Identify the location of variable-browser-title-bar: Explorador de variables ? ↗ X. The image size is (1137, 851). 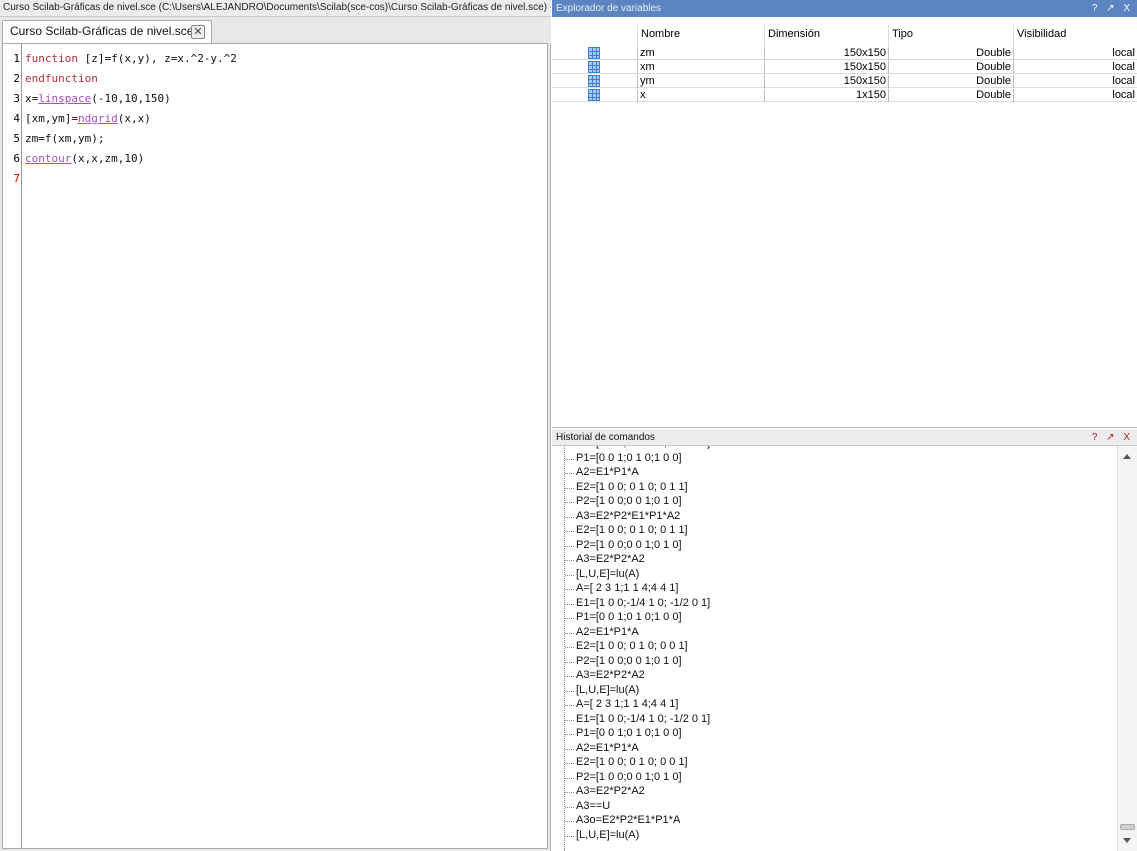
(844, 8).